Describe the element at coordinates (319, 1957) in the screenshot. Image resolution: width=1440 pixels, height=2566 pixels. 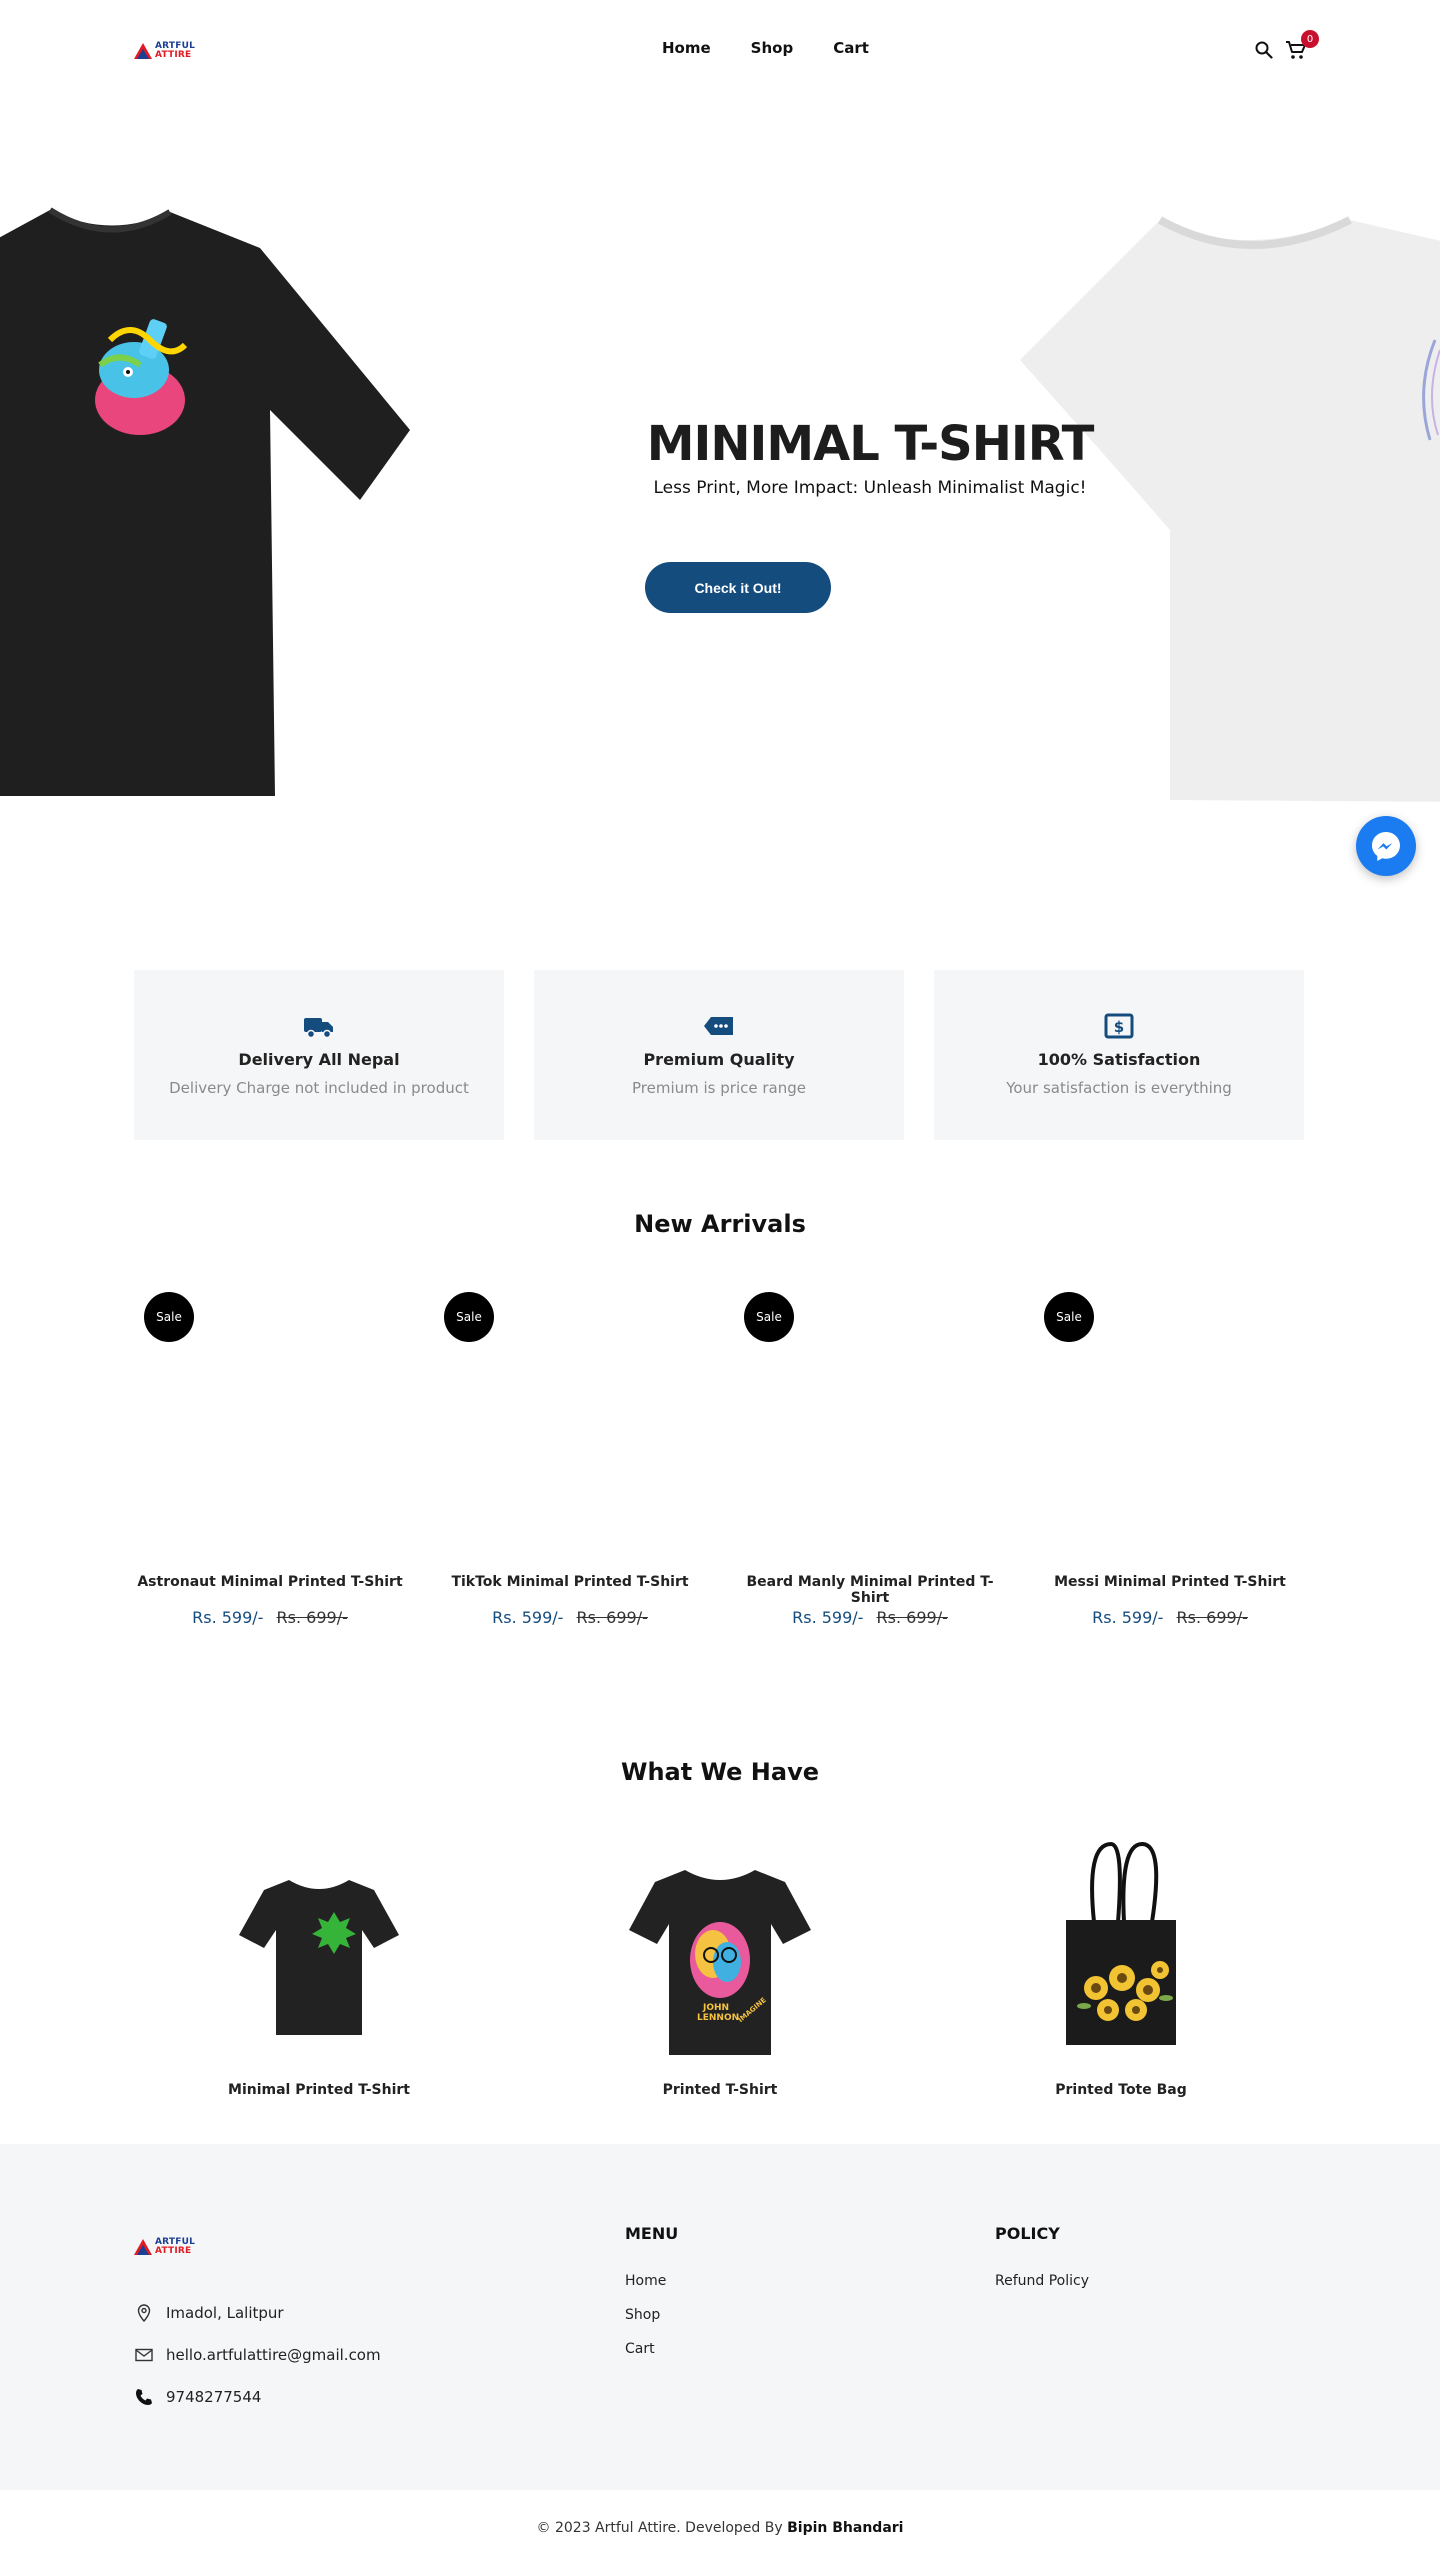
I see `minimal-tshirt-image` at that location.